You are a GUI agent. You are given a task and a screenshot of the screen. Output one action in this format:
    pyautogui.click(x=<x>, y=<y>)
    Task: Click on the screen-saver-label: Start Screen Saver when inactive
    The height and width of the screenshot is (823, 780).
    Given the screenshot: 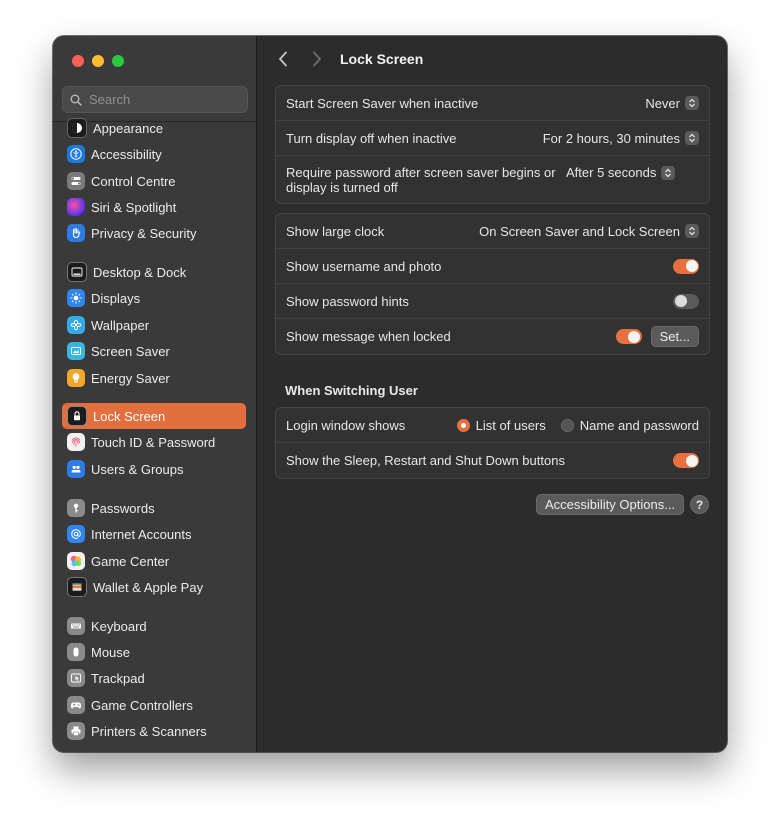 What is the action you would take?
    pyautogui.click(x=382, y=103)
    